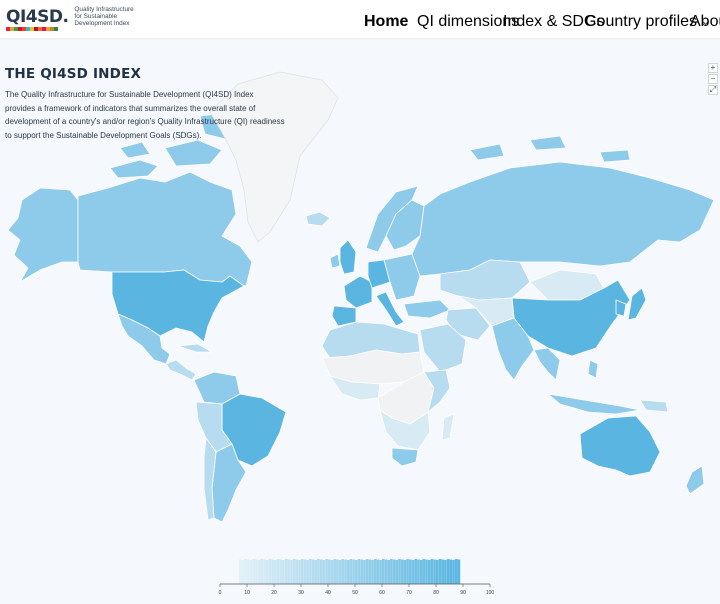 The width and height of the screenshot is (720, 604). I want to click on legend-tick-label: 20, so click(274, 593).